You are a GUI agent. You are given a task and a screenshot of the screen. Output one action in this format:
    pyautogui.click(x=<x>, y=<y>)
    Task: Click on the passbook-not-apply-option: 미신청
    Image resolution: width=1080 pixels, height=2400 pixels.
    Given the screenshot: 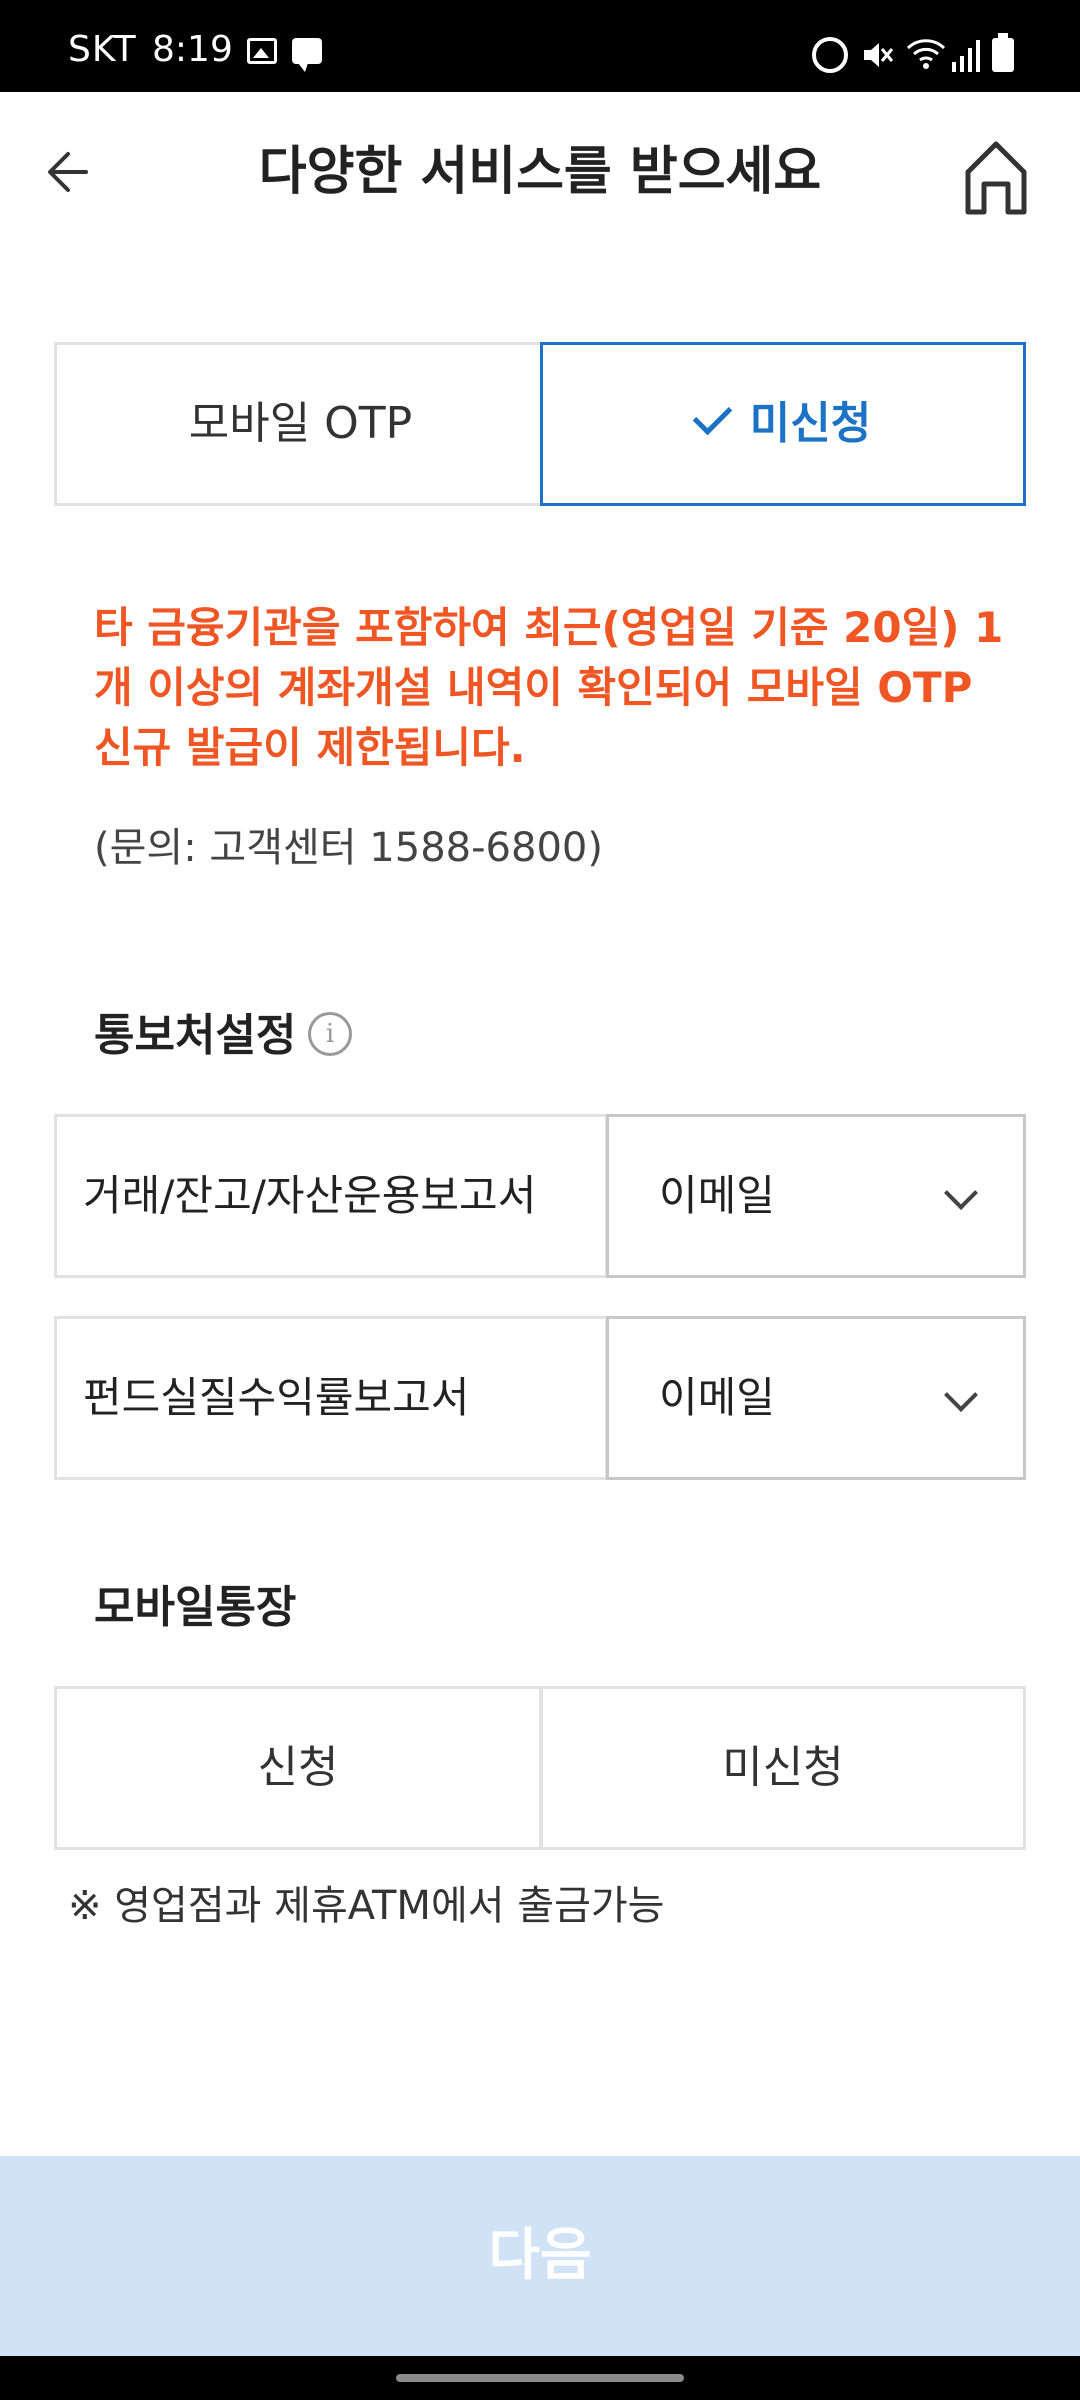 What is the action you would take?
    pyautogui.click(x=783, y=1768)
    